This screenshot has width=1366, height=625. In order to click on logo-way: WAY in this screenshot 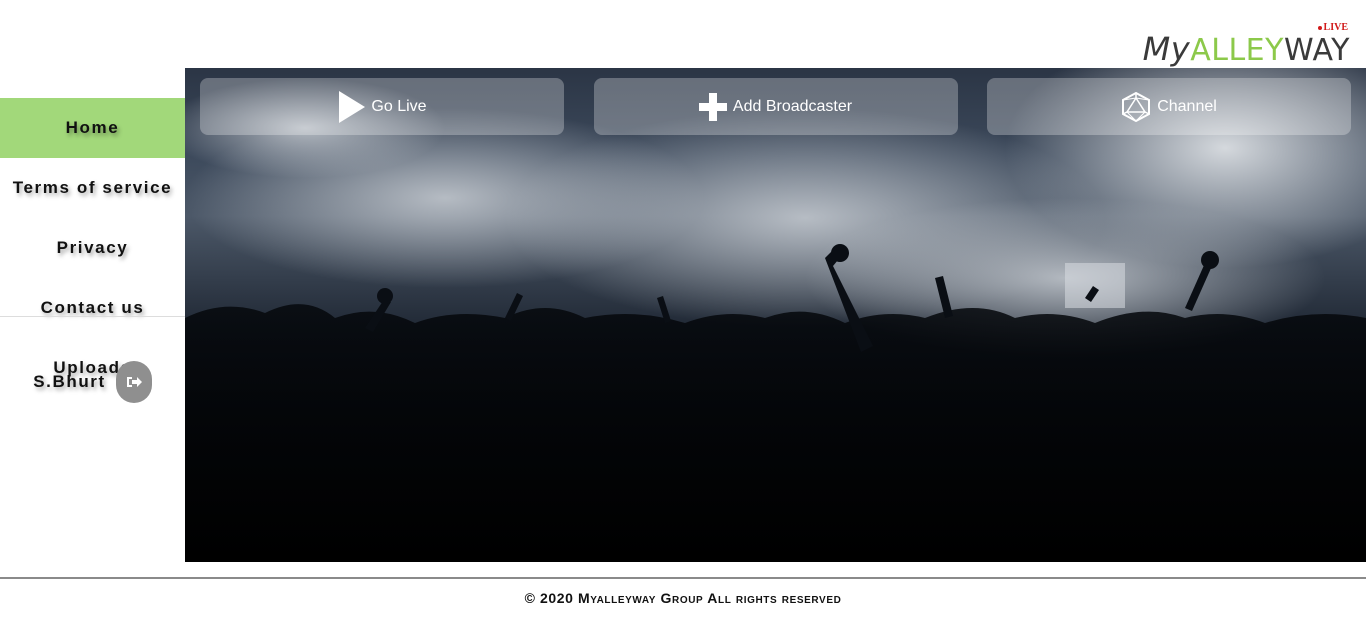, I will do `click(1316, 50)`.